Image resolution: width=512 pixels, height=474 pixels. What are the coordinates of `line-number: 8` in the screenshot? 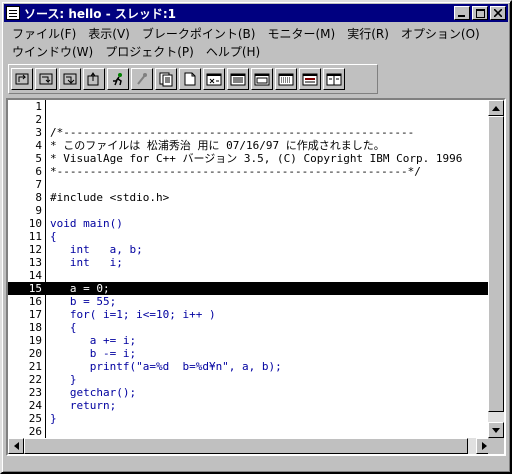 It's located at (38, 197).